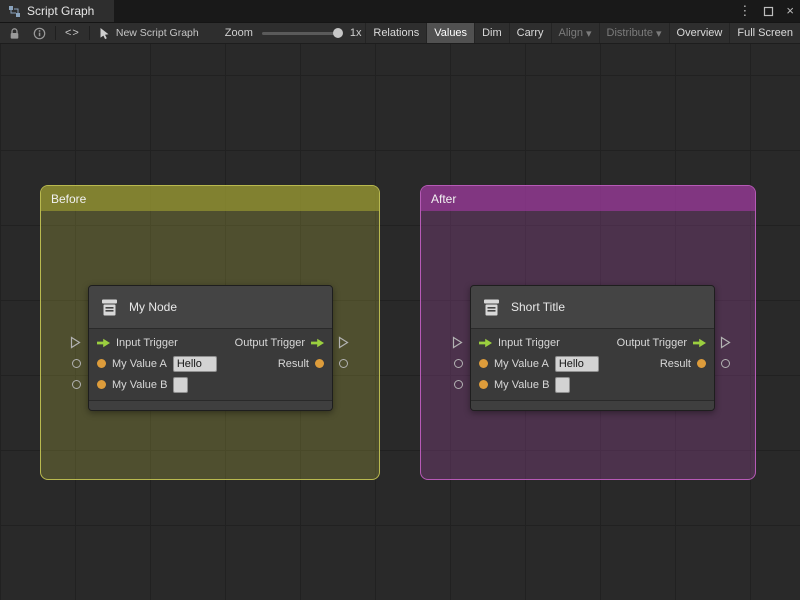 Image resolution: width=800 pixels, height=600 pixels. Describe the element at coordinates (538, 307) in the screenshot. I see `node-title: Short Title` at that location.